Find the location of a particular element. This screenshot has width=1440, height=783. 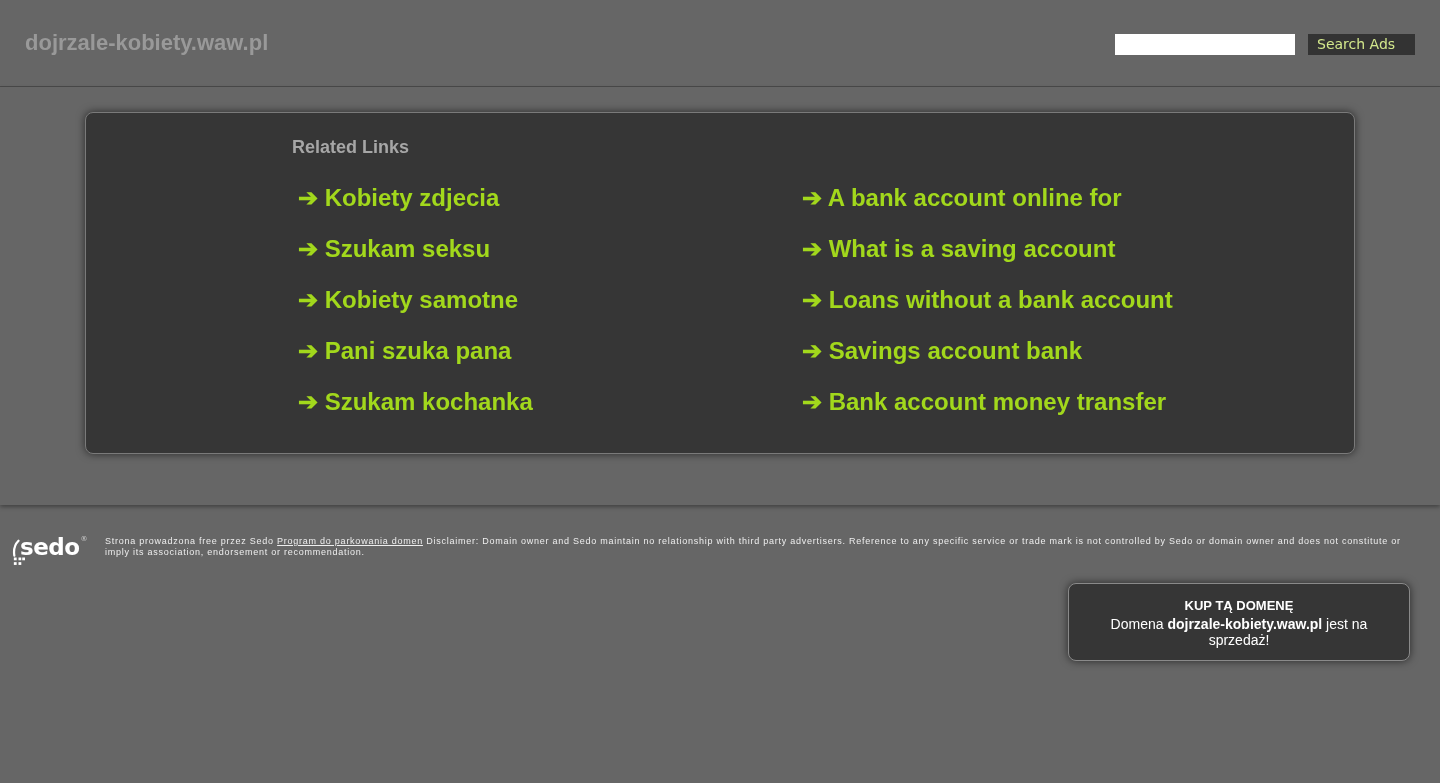

related-link: ➔ Szukam seksu is located at coordinates (391, 248).